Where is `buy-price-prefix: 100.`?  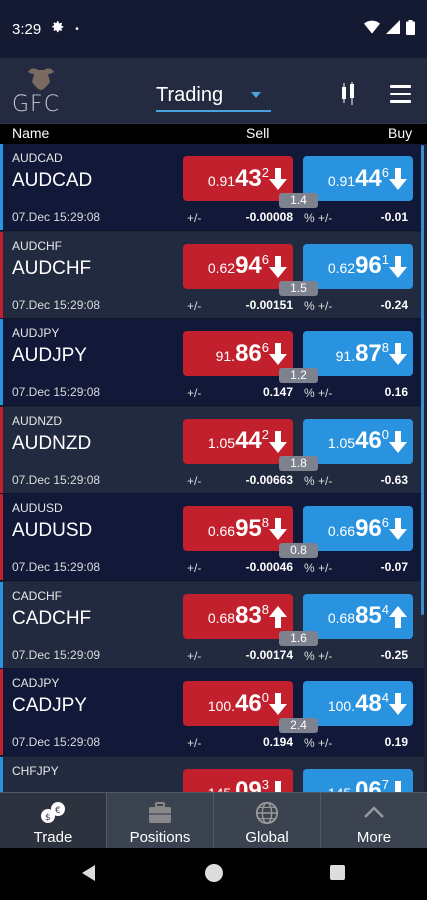
buy-price-prefix: 100. is located at coordinates (341, 705).